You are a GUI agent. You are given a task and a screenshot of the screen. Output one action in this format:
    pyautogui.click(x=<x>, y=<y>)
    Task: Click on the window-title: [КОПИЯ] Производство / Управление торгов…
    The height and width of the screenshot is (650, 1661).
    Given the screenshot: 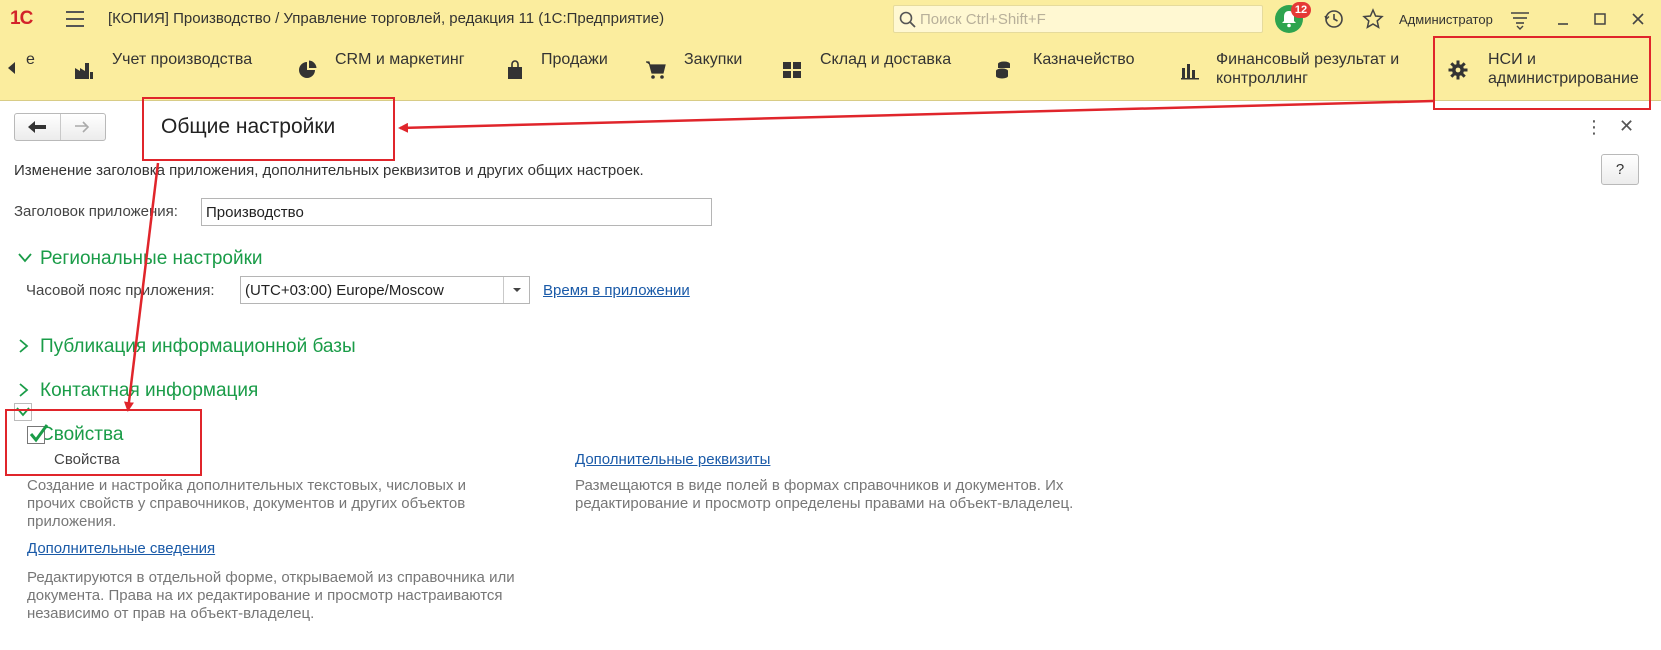 What is the action you would take?
    pyautogui.click(x=386, y=18)
    